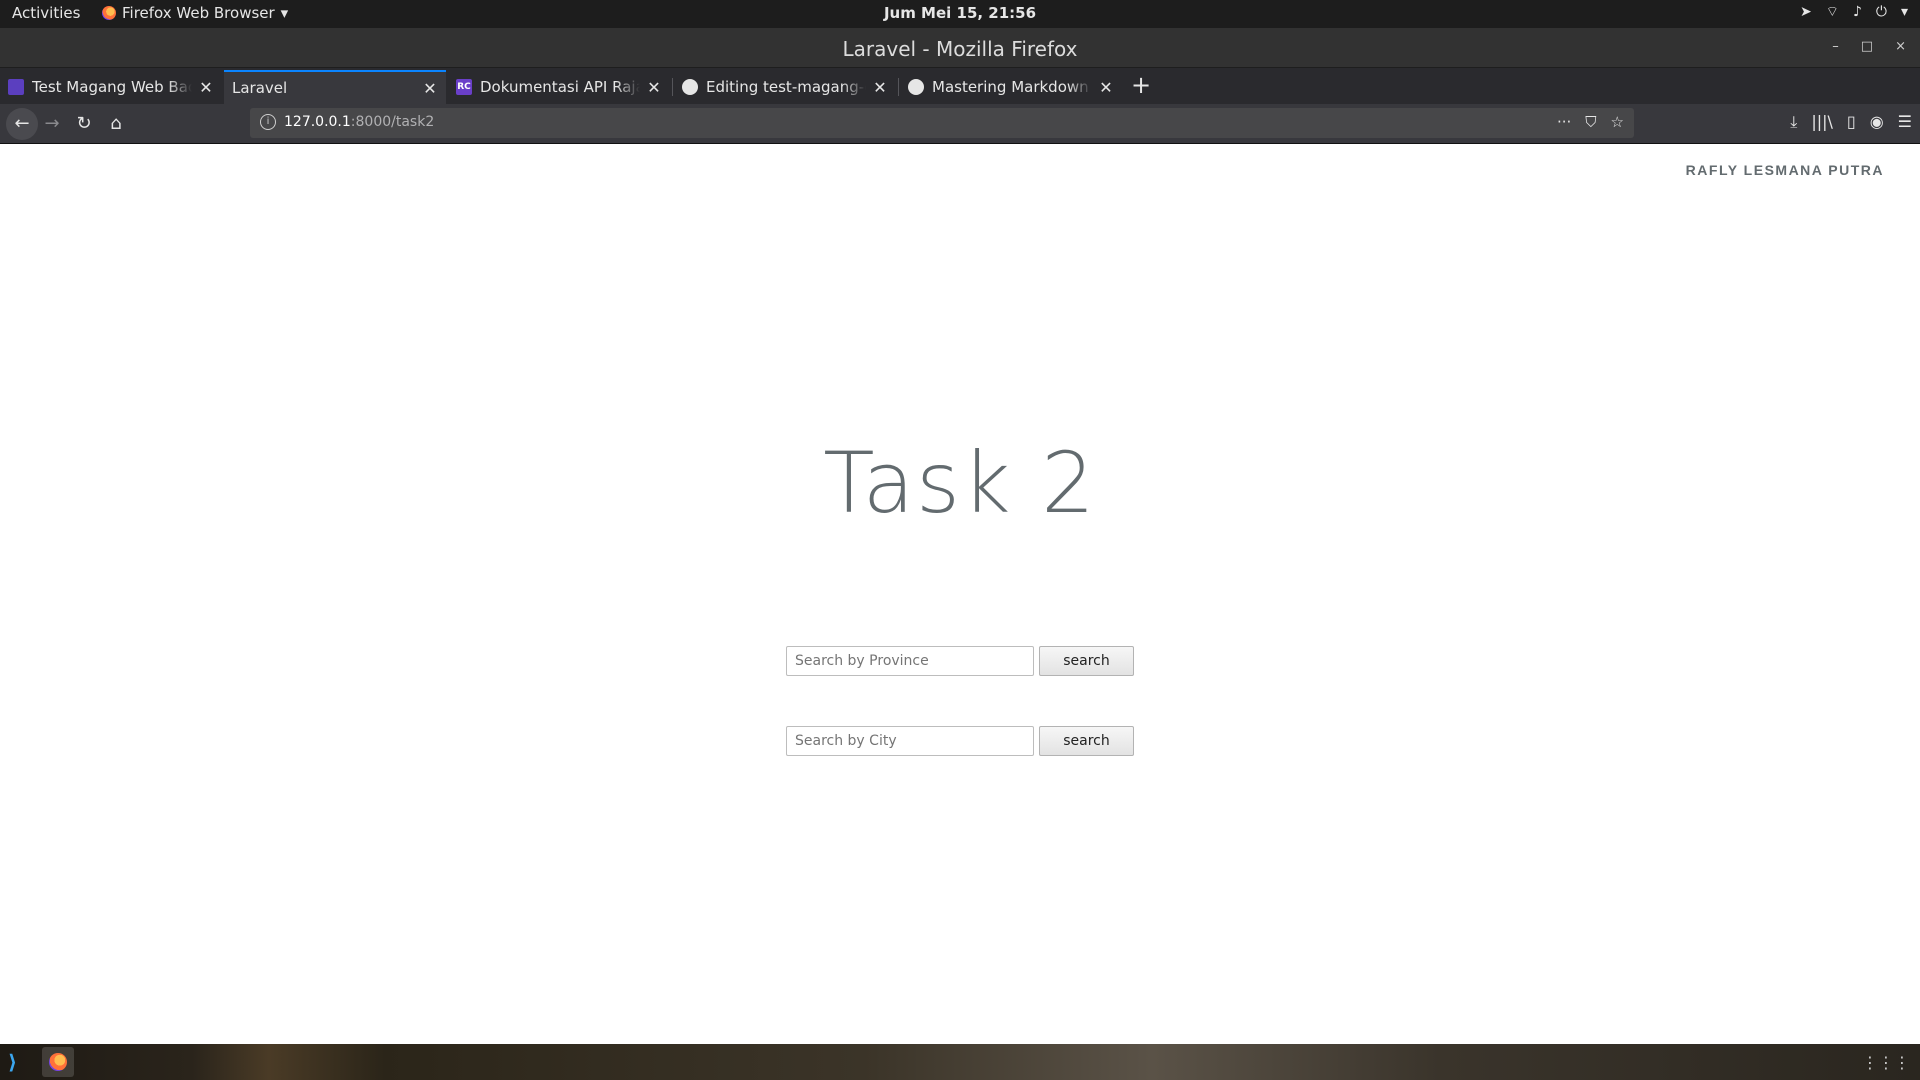 Image resolution: width=1920 pixels, height=1080 pixels. What do you see at coordinates (1141, 86) in the screenshot?
I see `new-tab-button: +` at bounding box center [1141, 86].